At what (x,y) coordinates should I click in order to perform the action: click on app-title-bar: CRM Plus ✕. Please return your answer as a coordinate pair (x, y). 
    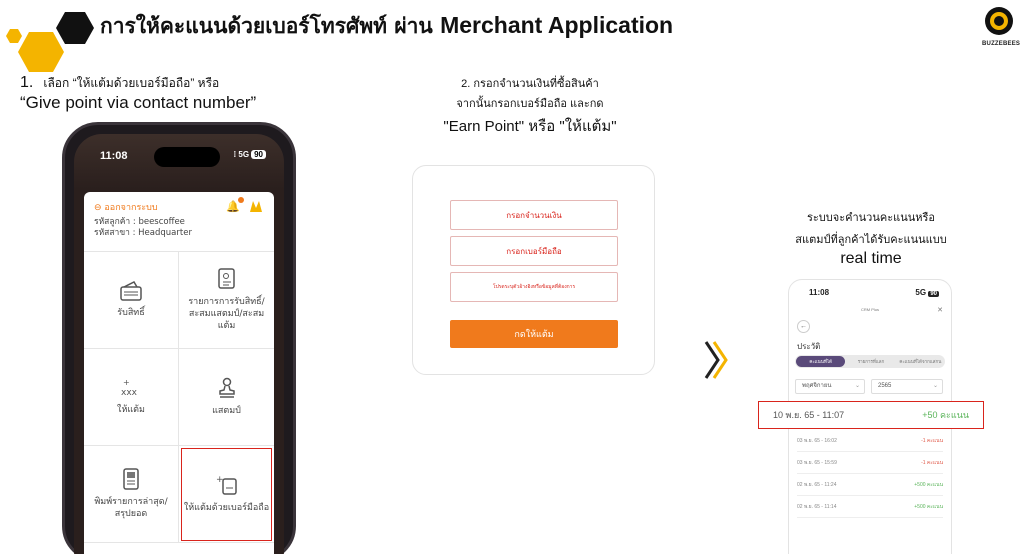
    Looking at the image, I should click on (901, 310).